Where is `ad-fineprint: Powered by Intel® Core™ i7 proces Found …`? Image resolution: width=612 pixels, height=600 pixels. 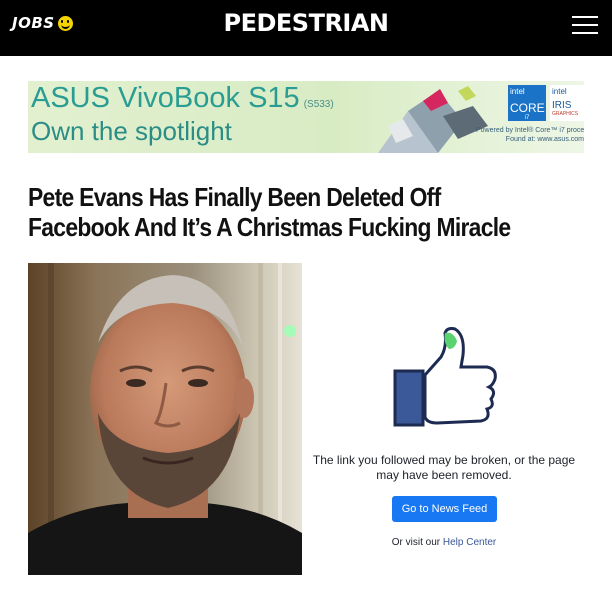
ad-fineprint: Powered by Intel® Core™ i7 proces Found … is located at coordinates (530, 135).